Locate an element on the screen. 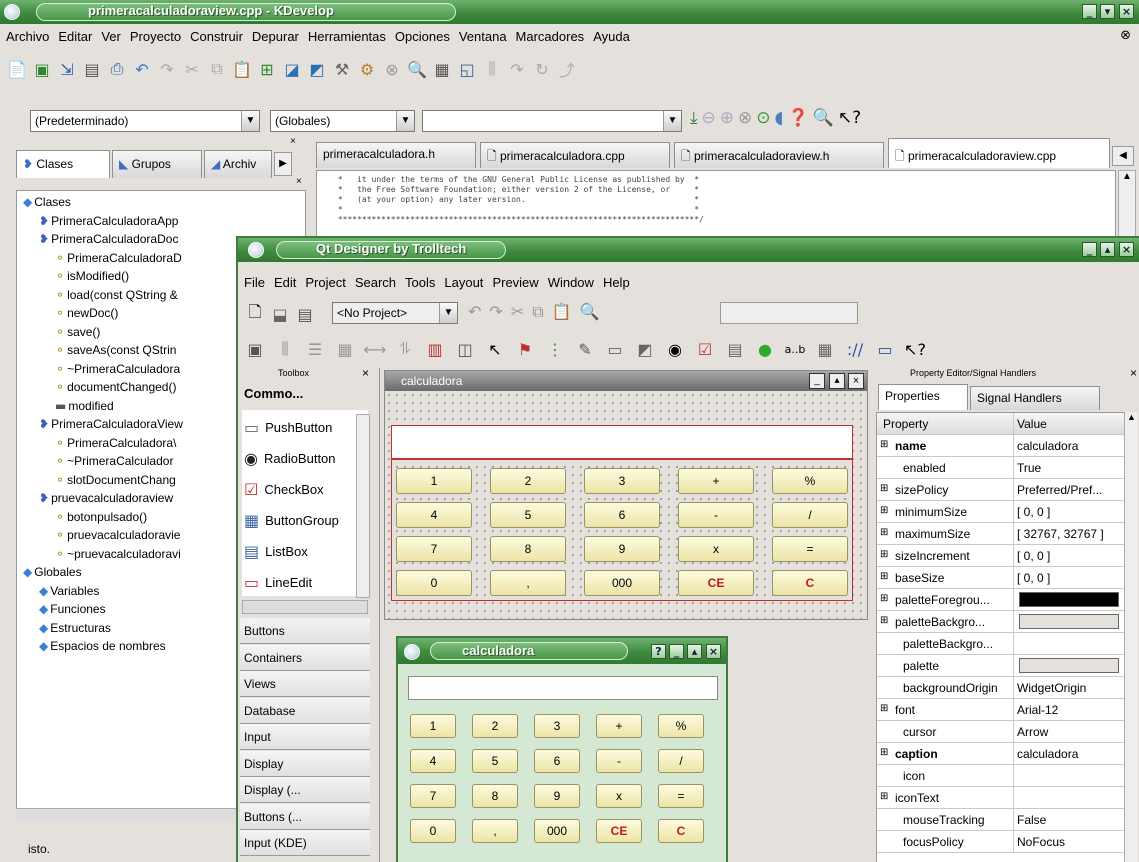  key-preview-3: 3 is located at coordinates (557, 726).